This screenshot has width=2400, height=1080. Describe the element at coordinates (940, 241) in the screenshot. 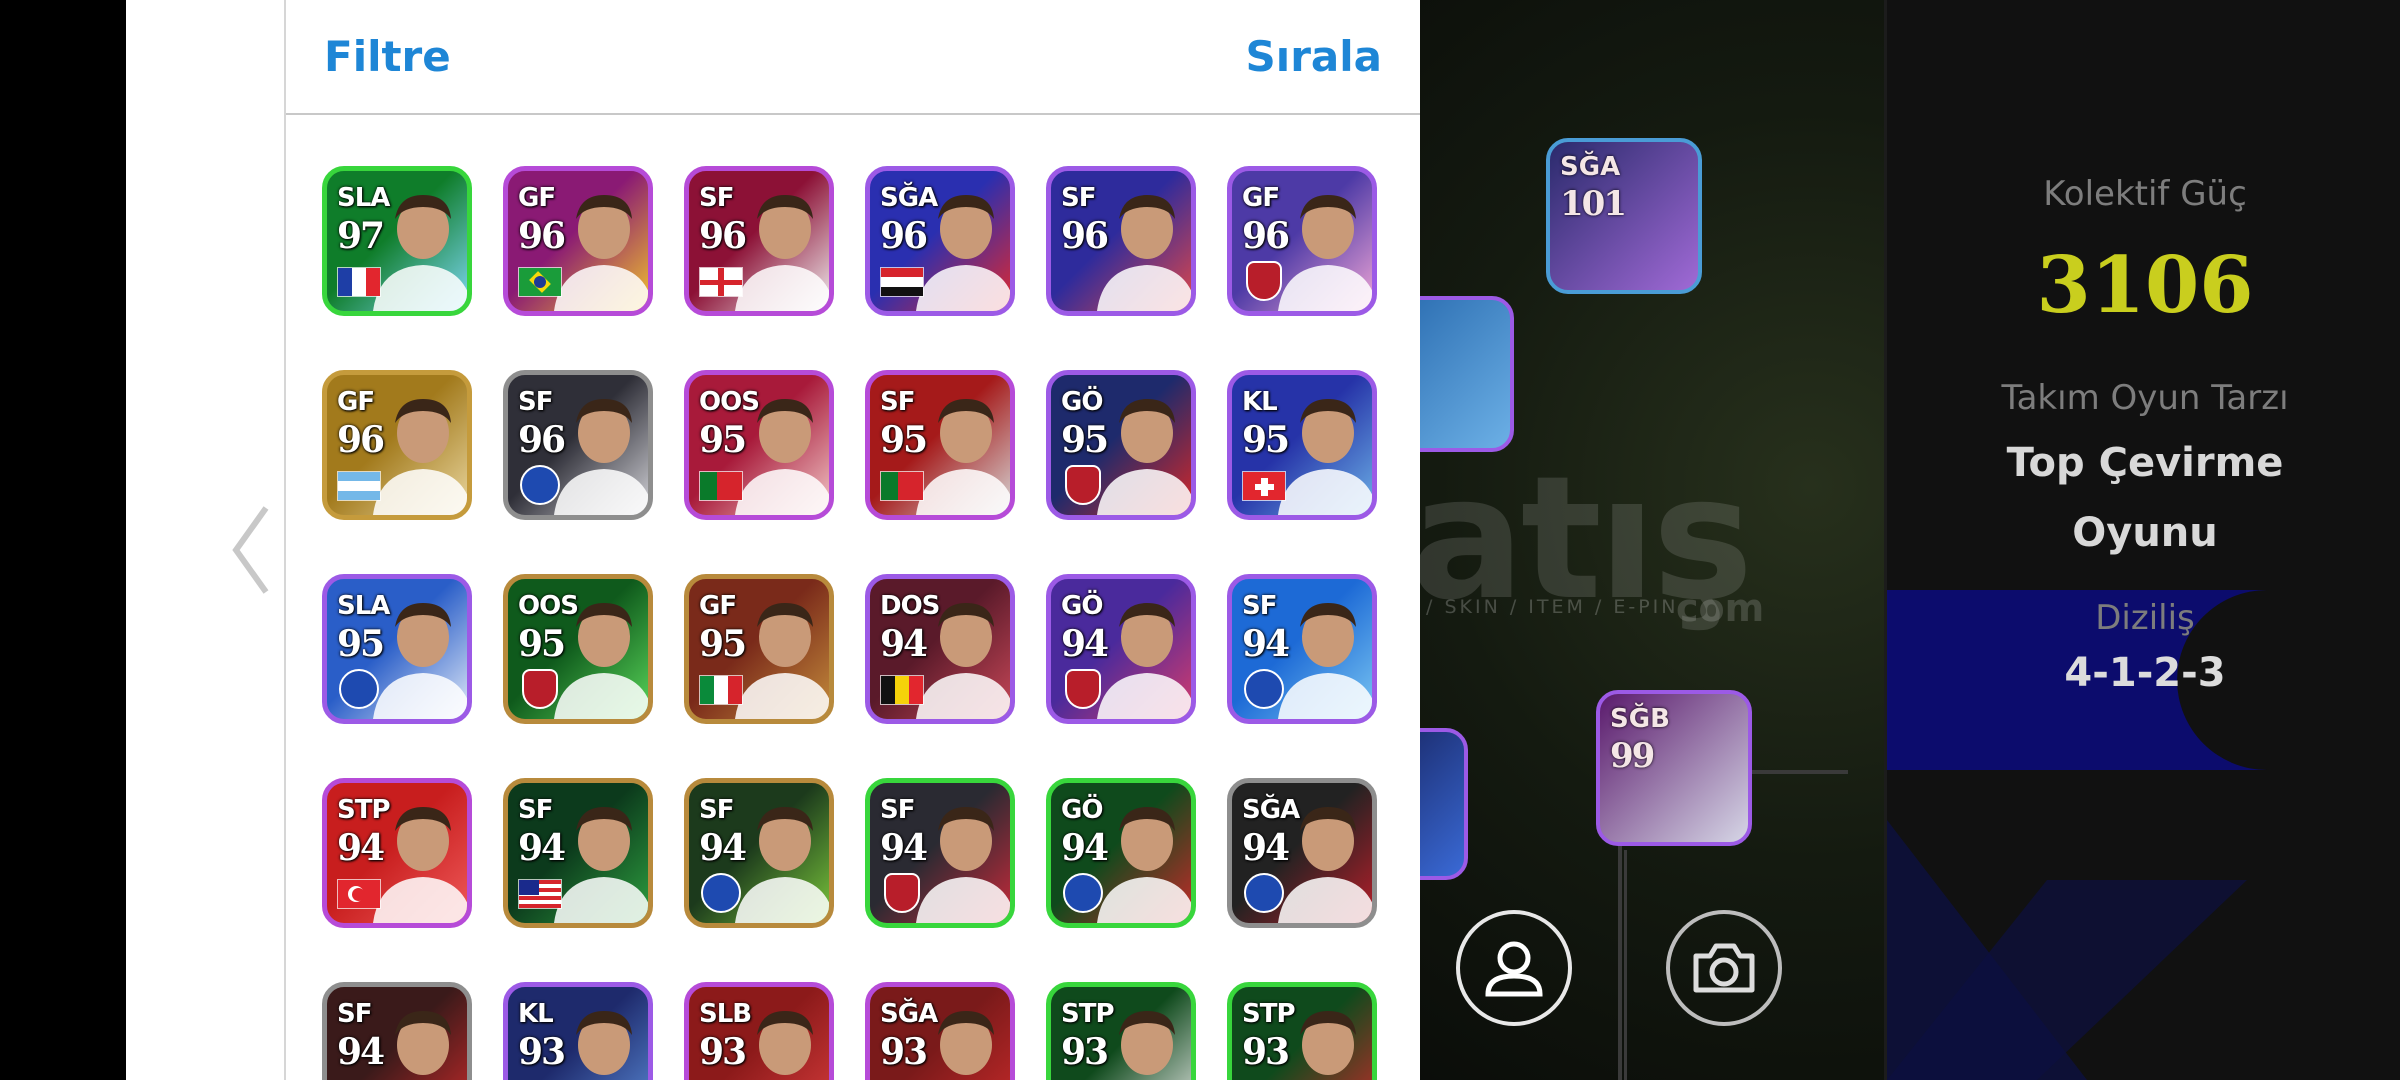

I see `player-card: SĞA 96` at that location.